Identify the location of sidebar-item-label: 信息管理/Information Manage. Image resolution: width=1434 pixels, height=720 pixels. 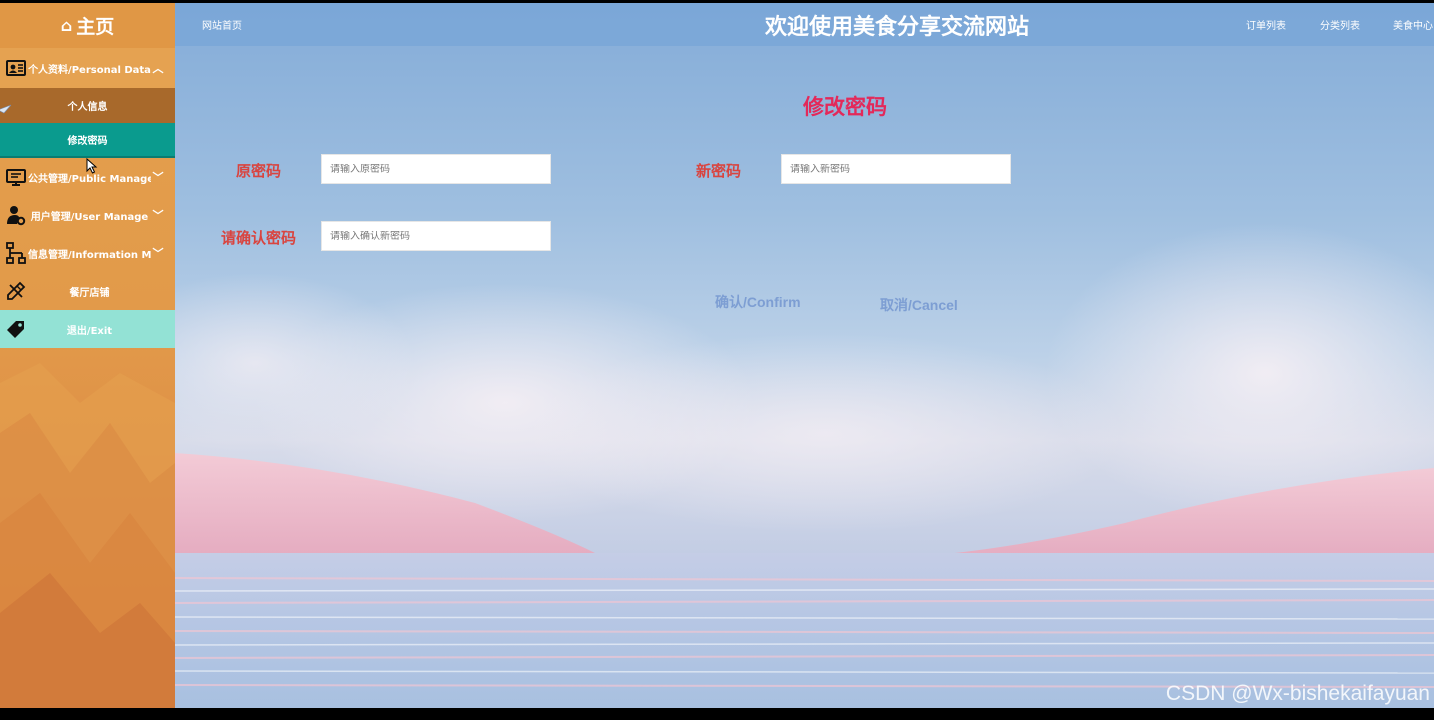
(89, 255).